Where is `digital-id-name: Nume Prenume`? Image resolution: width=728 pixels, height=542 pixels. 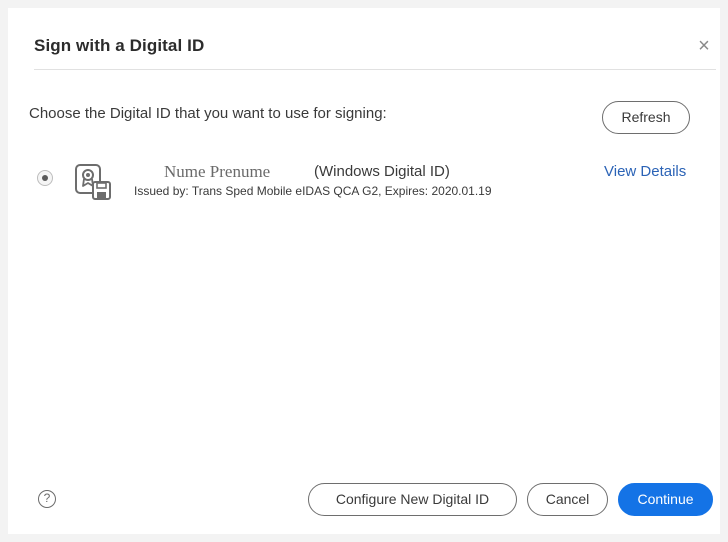
digital-id-name: Nume Prenume is located at coordinates (217, 171).